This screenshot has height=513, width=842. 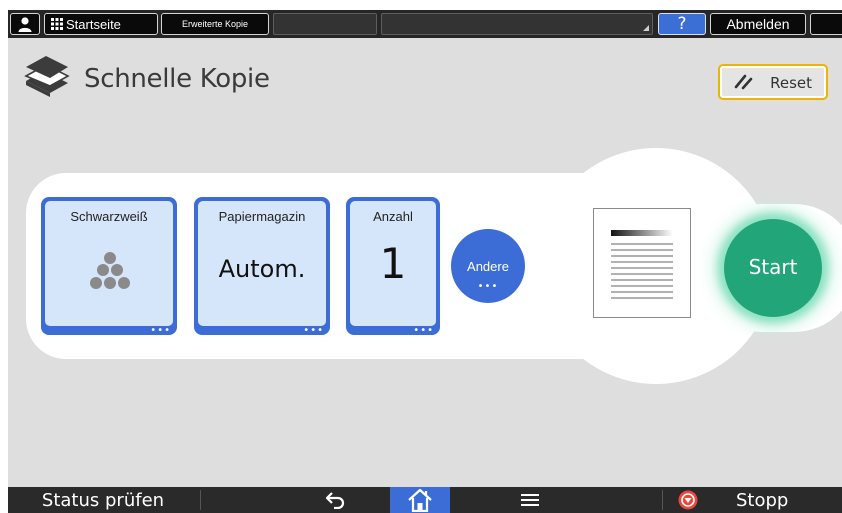 I want to click on paper-tray-tile: Papiermagazin Autom. •••, so click(x=262, y=266).